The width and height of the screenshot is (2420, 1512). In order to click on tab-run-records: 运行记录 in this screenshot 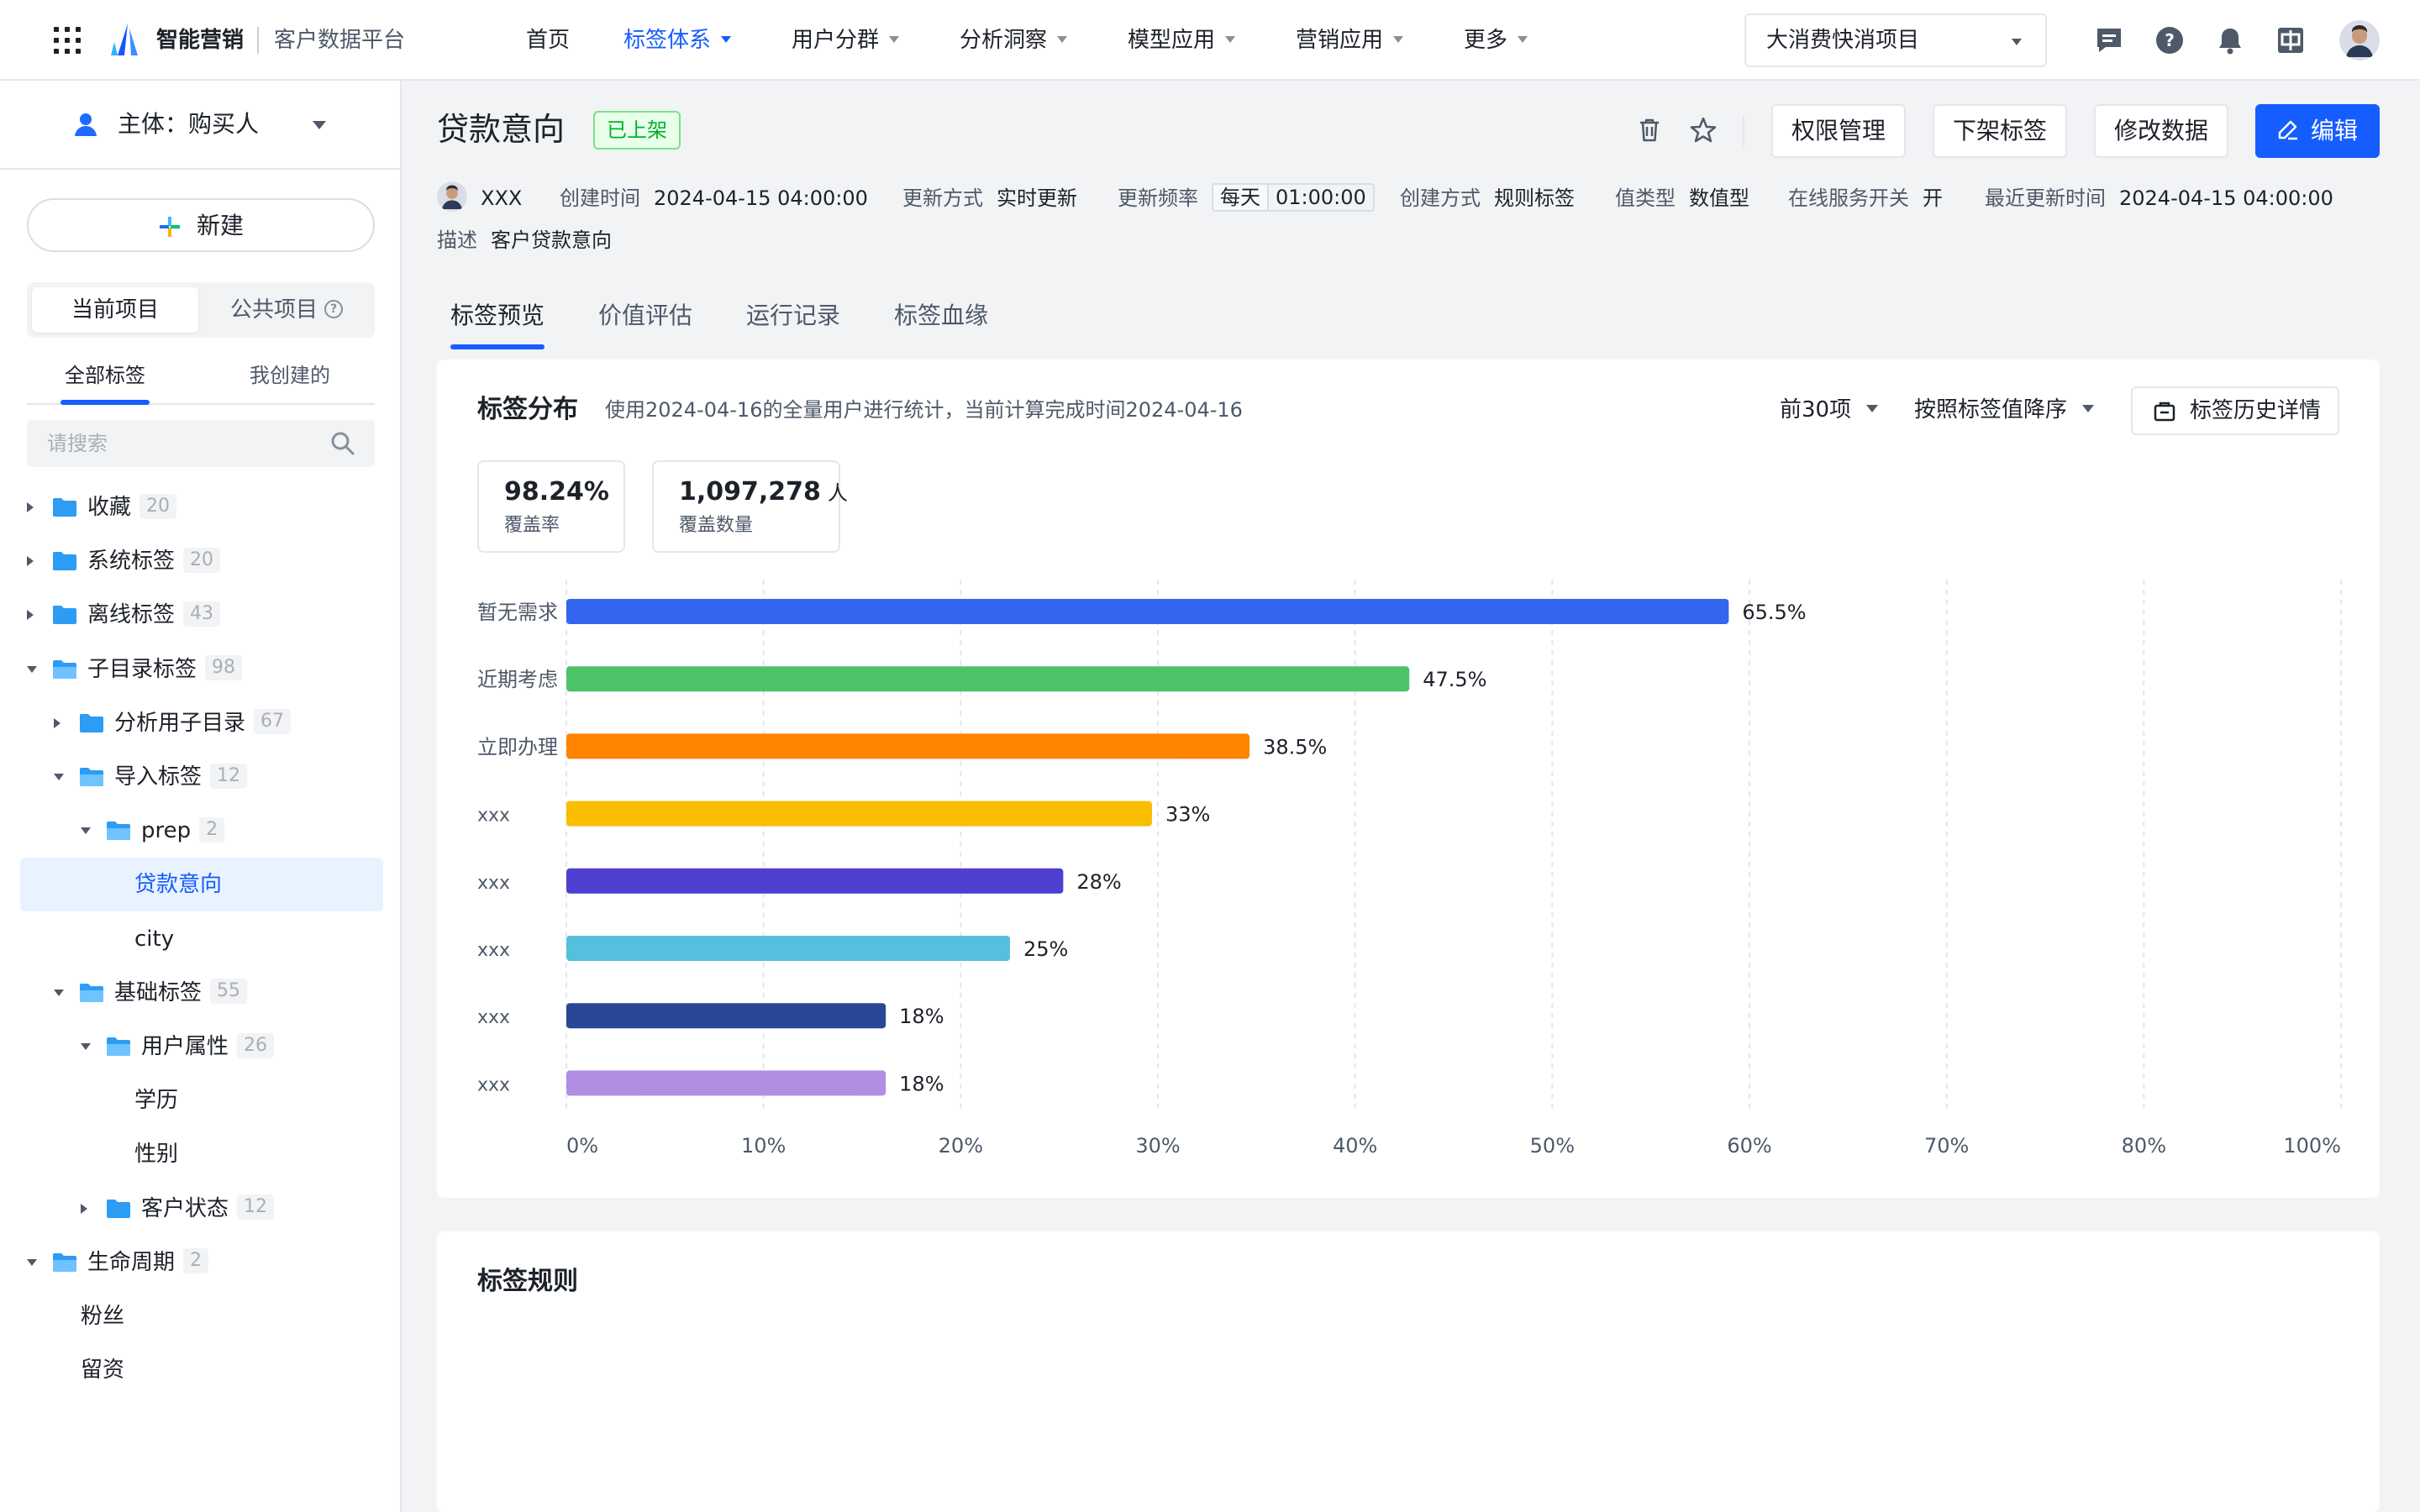, I will do `click(793, 317)`.